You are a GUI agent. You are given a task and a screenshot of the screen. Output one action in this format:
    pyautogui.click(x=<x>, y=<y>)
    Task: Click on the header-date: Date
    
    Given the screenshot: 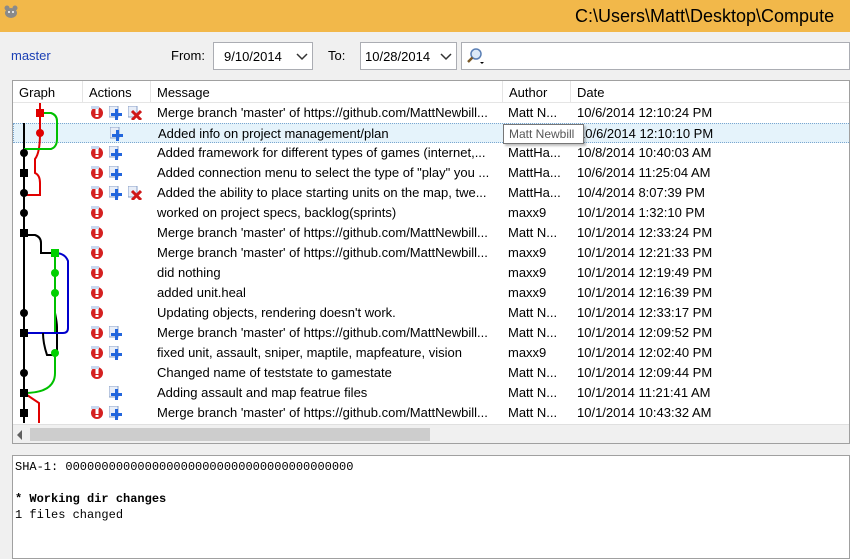 What is the action you would take?
    pyautogui.click(x=710, y=92)
    